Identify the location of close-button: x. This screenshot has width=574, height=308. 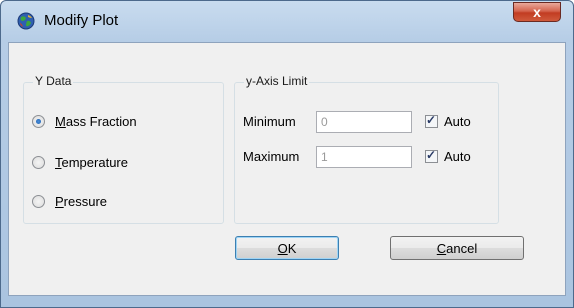
(537, 12).